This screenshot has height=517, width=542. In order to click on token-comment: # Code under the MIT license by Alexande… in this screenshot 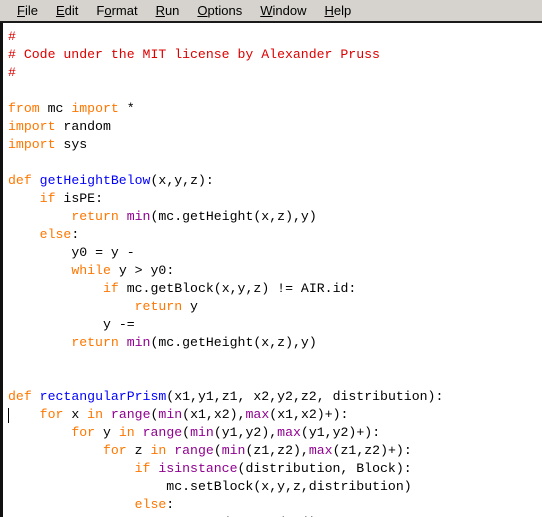, I will do `click(194, 54)`.